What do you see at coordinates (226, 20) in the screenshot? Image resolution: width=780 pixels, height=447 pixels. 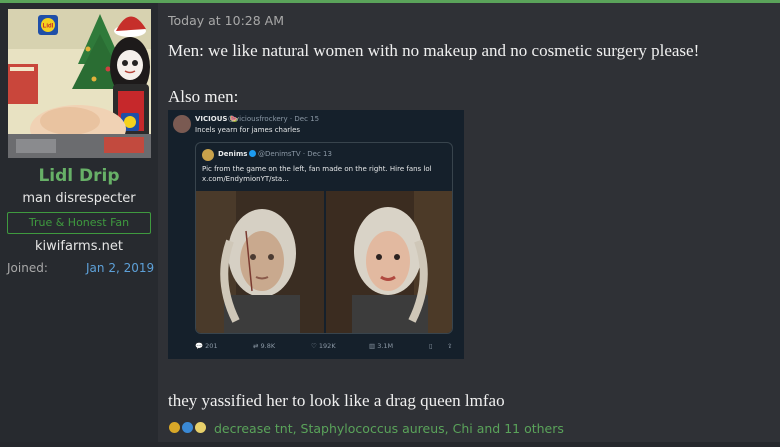 I see `post-timestamp: Today at 10:28 AM` at bounding box center [226, 20].